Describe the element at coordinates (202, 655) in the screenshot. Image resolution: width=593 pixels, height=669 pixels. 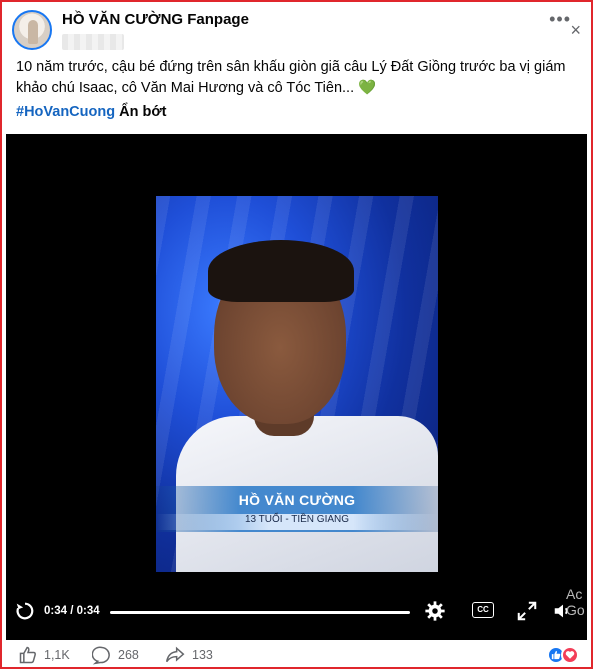
I see `share-count: 133` at that location.